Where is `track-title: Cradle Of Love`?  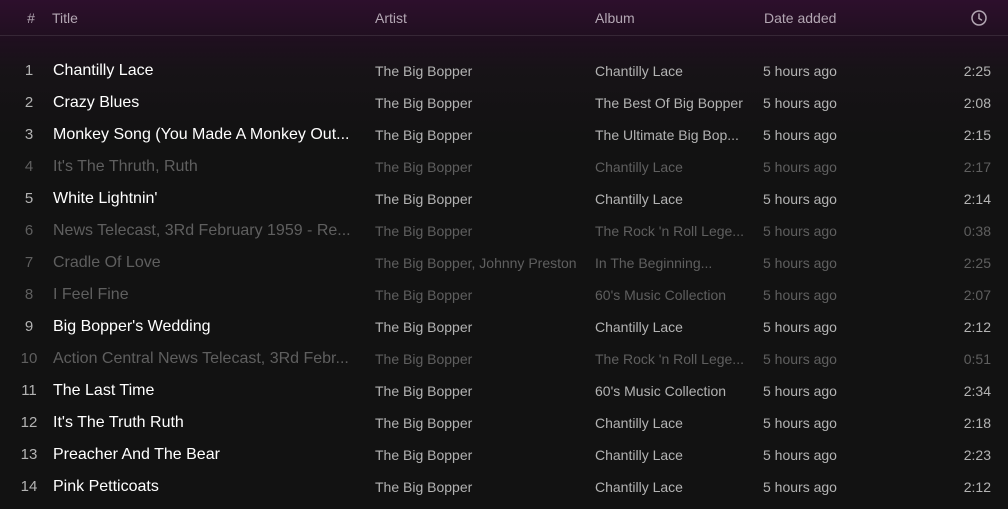 track-title: Cradle Of Love is located at coordinates (205, 263).